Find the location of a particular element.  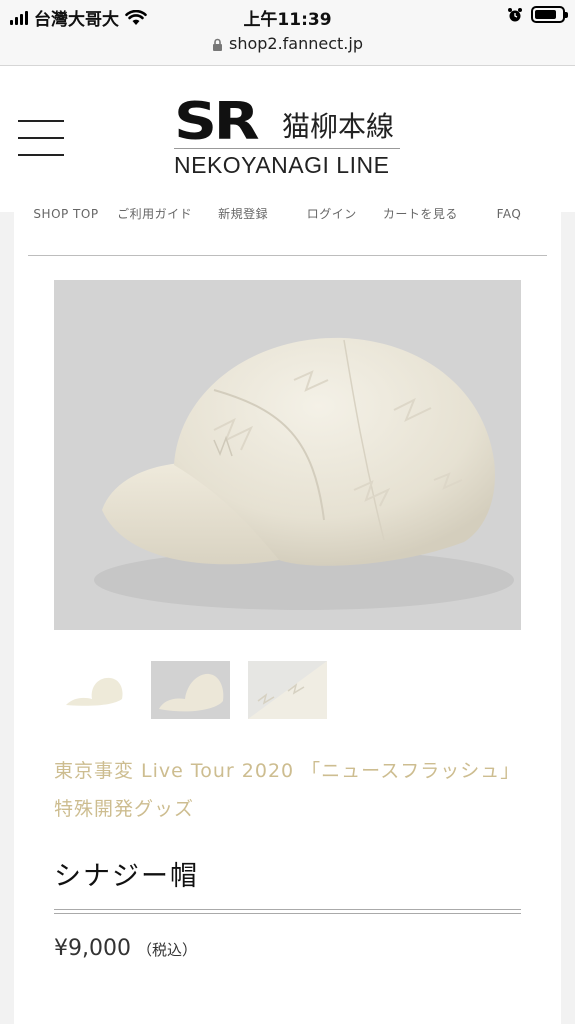

nav-login: ログイン is located at coordinates (332, 229).